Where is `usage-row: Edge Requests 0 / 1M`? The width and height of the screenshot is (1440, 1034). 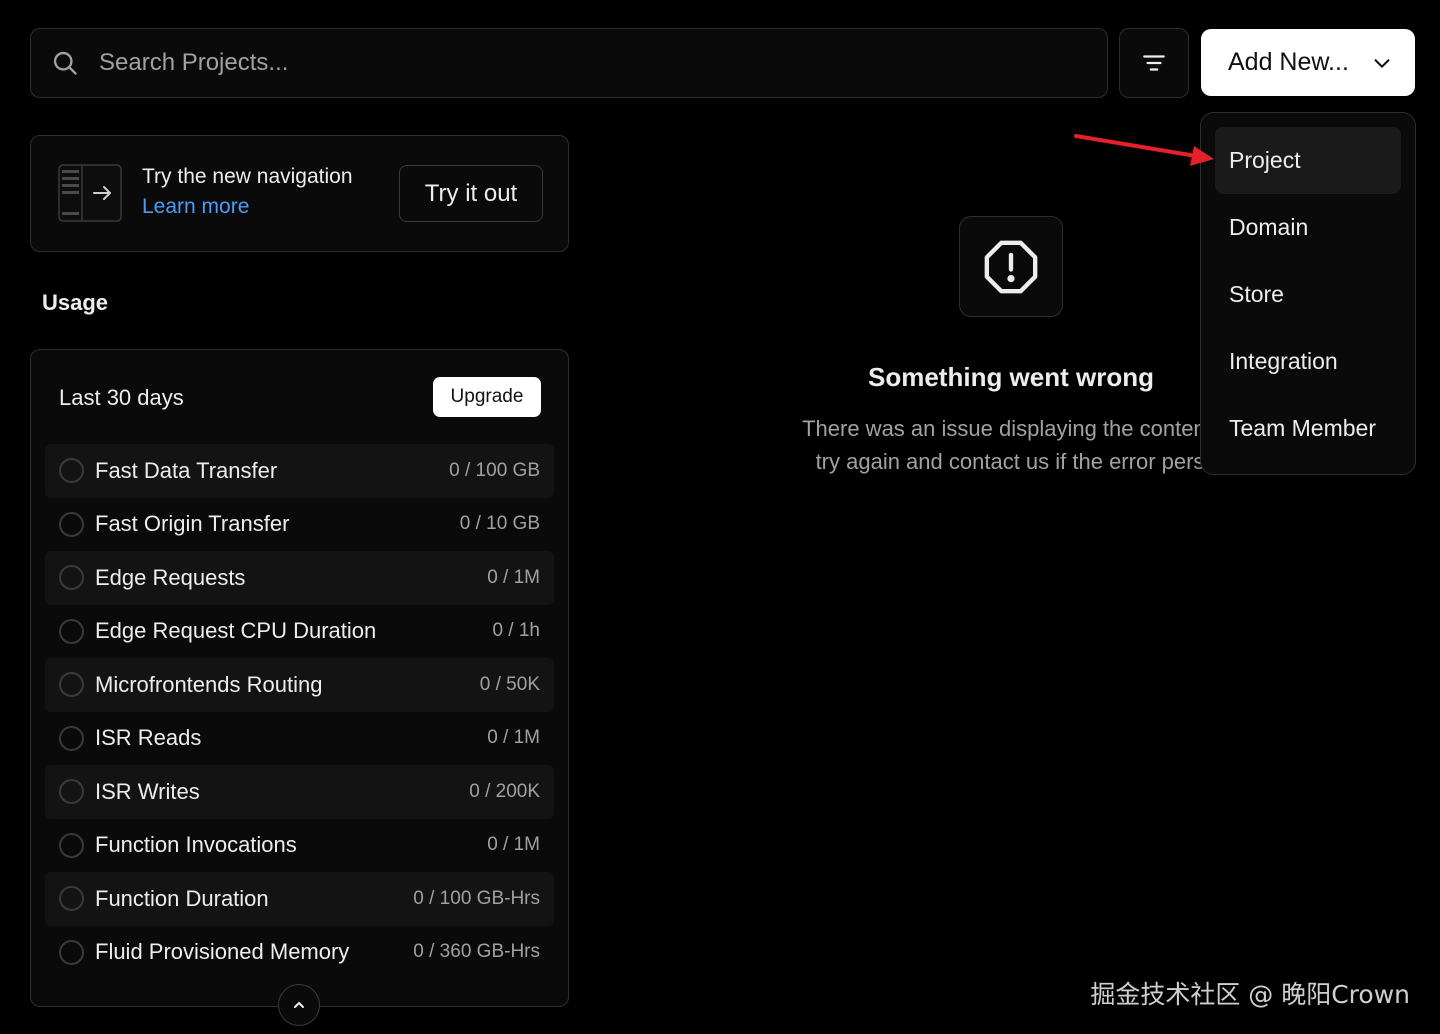
usage-row: Edge Requests 0 / 1M is located at coordinates (299, 578).